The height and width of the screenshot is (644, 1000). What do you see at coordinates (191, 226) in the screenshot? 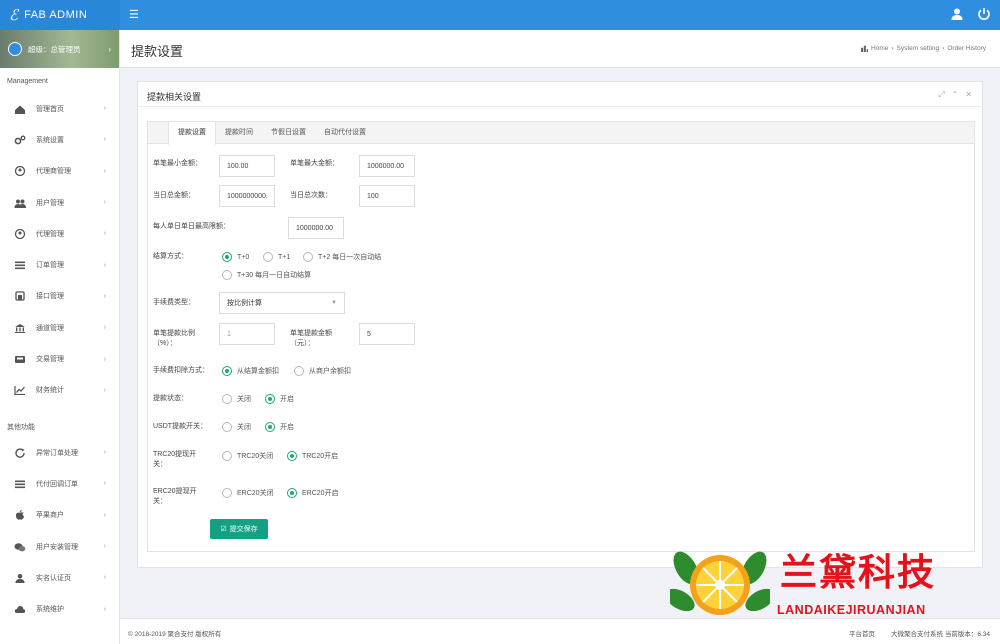
I see `cap-label: 每人单日单日最高限额：` at bounding box center [191, 226].